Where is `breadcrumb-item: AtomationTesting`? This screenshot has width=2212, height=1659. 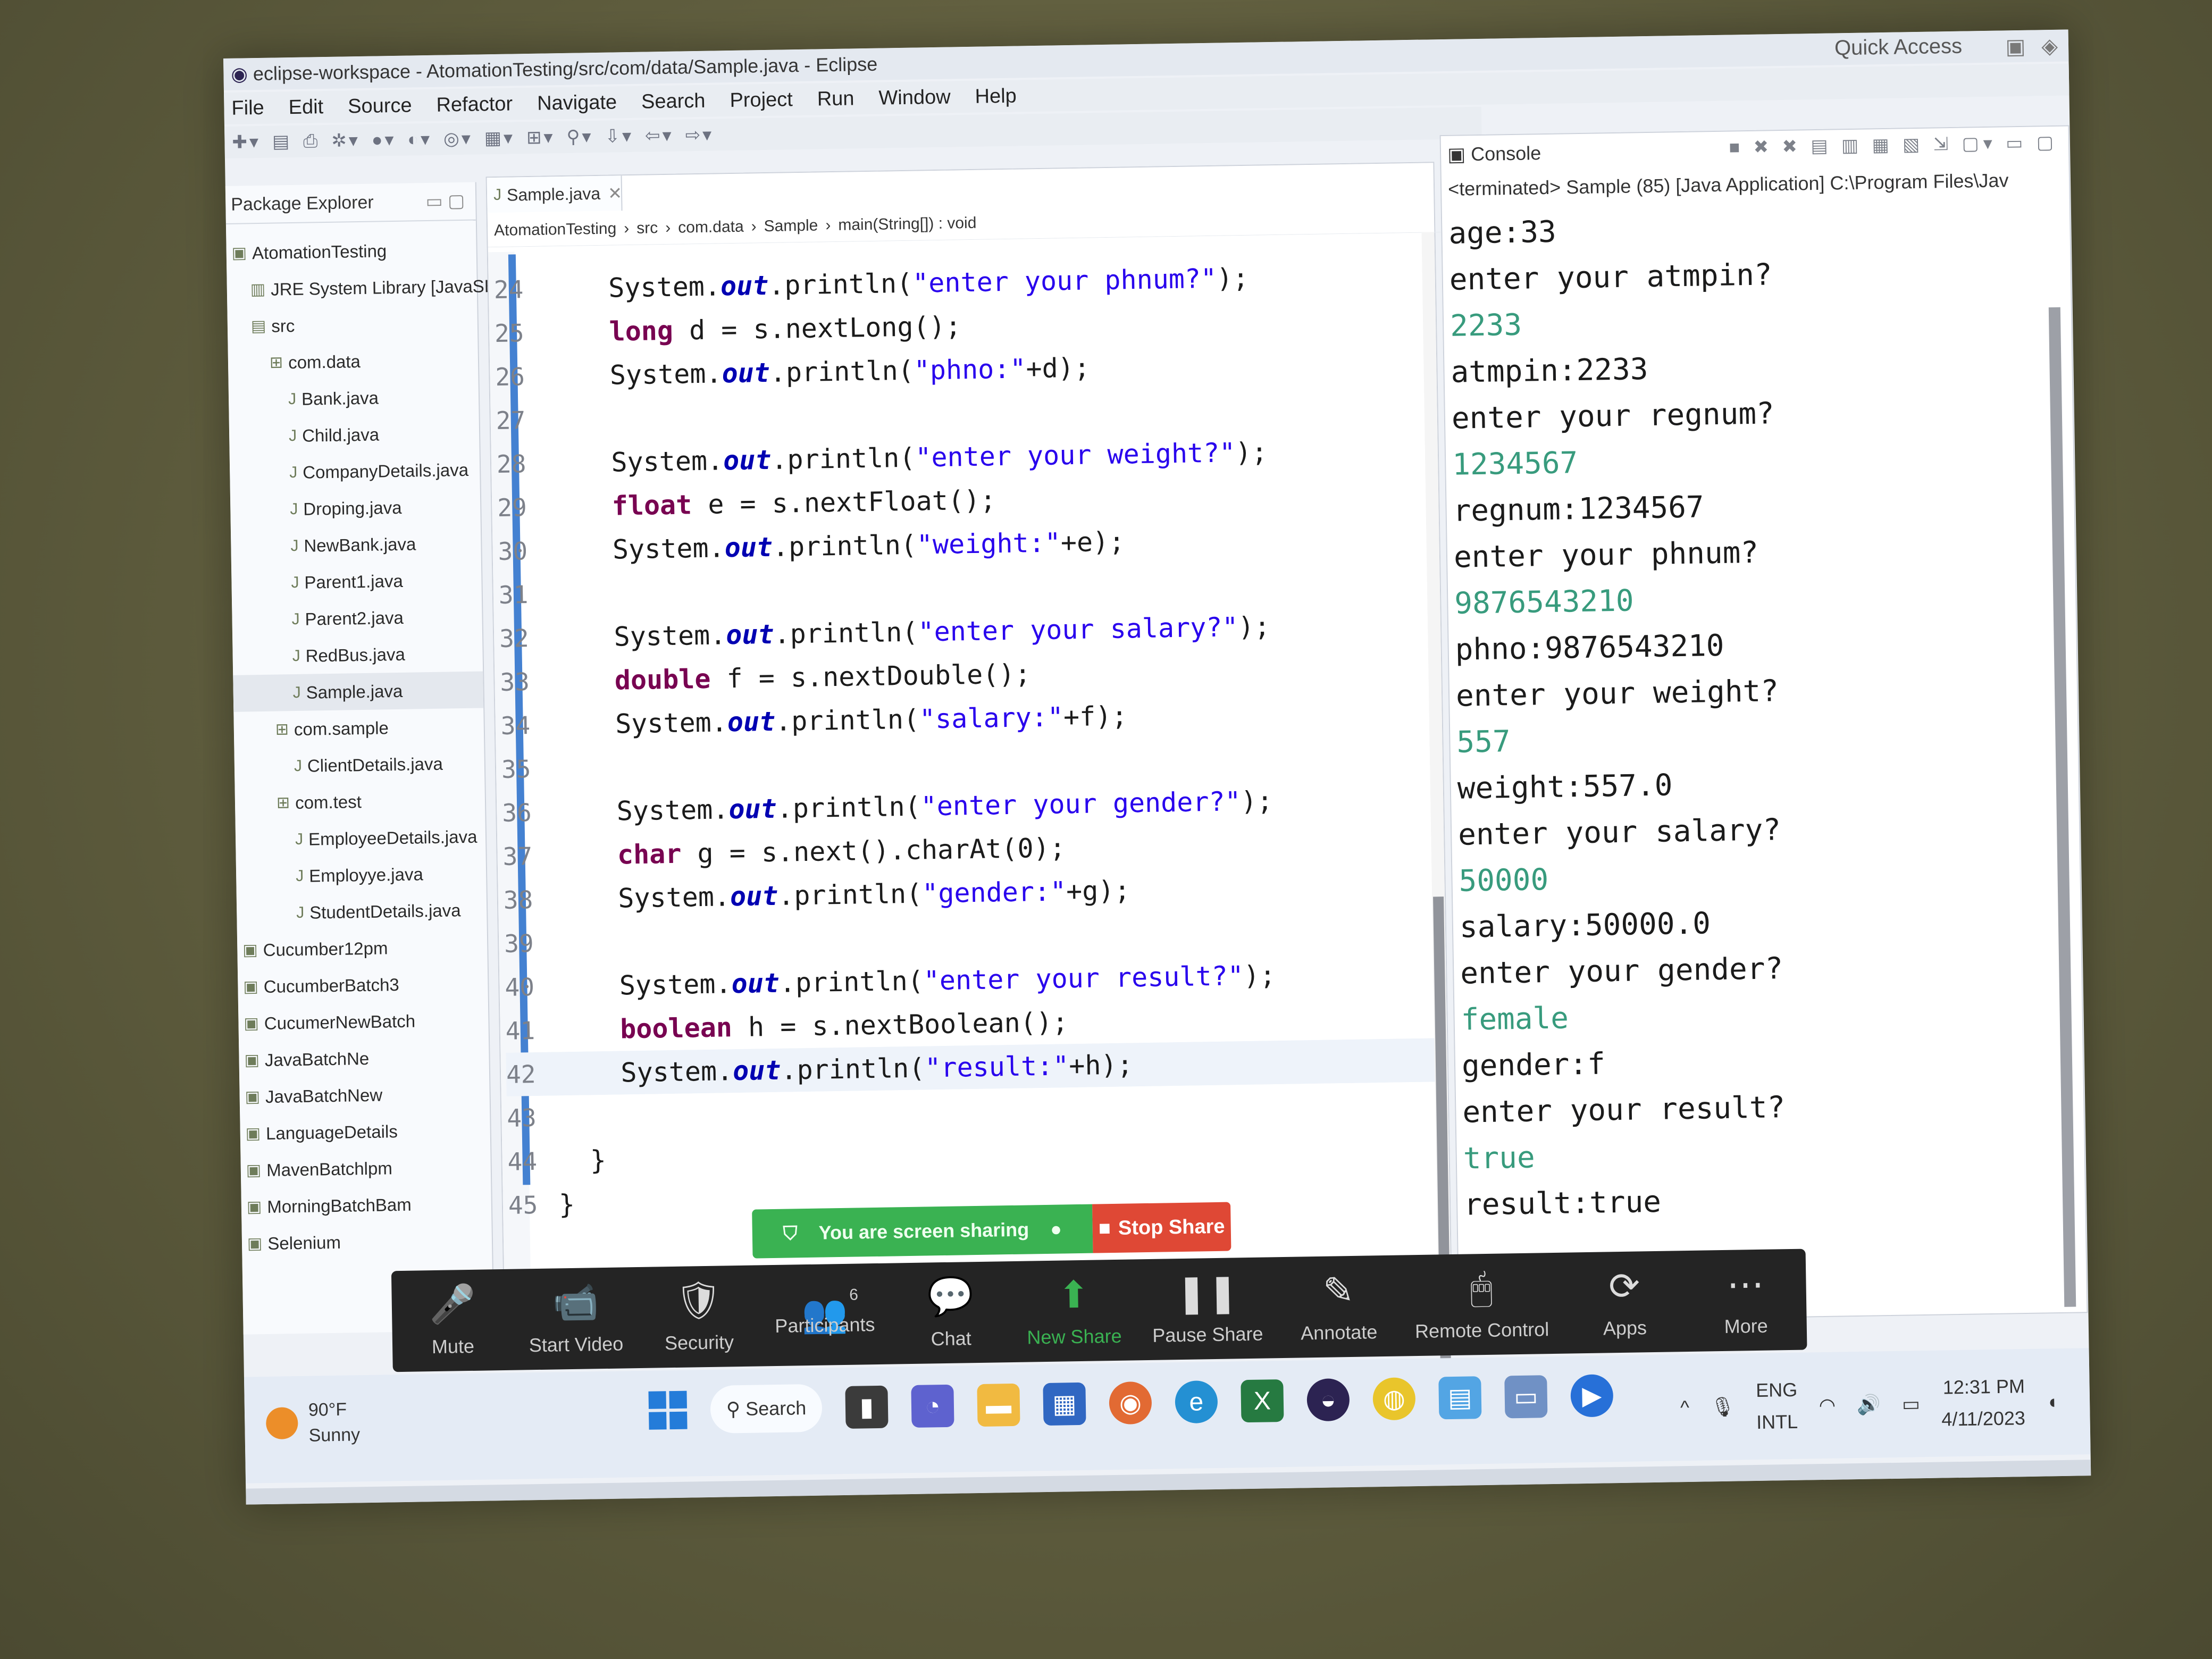
breadcrumb-item: AtomationTesting is located at coordinates (555, 230).